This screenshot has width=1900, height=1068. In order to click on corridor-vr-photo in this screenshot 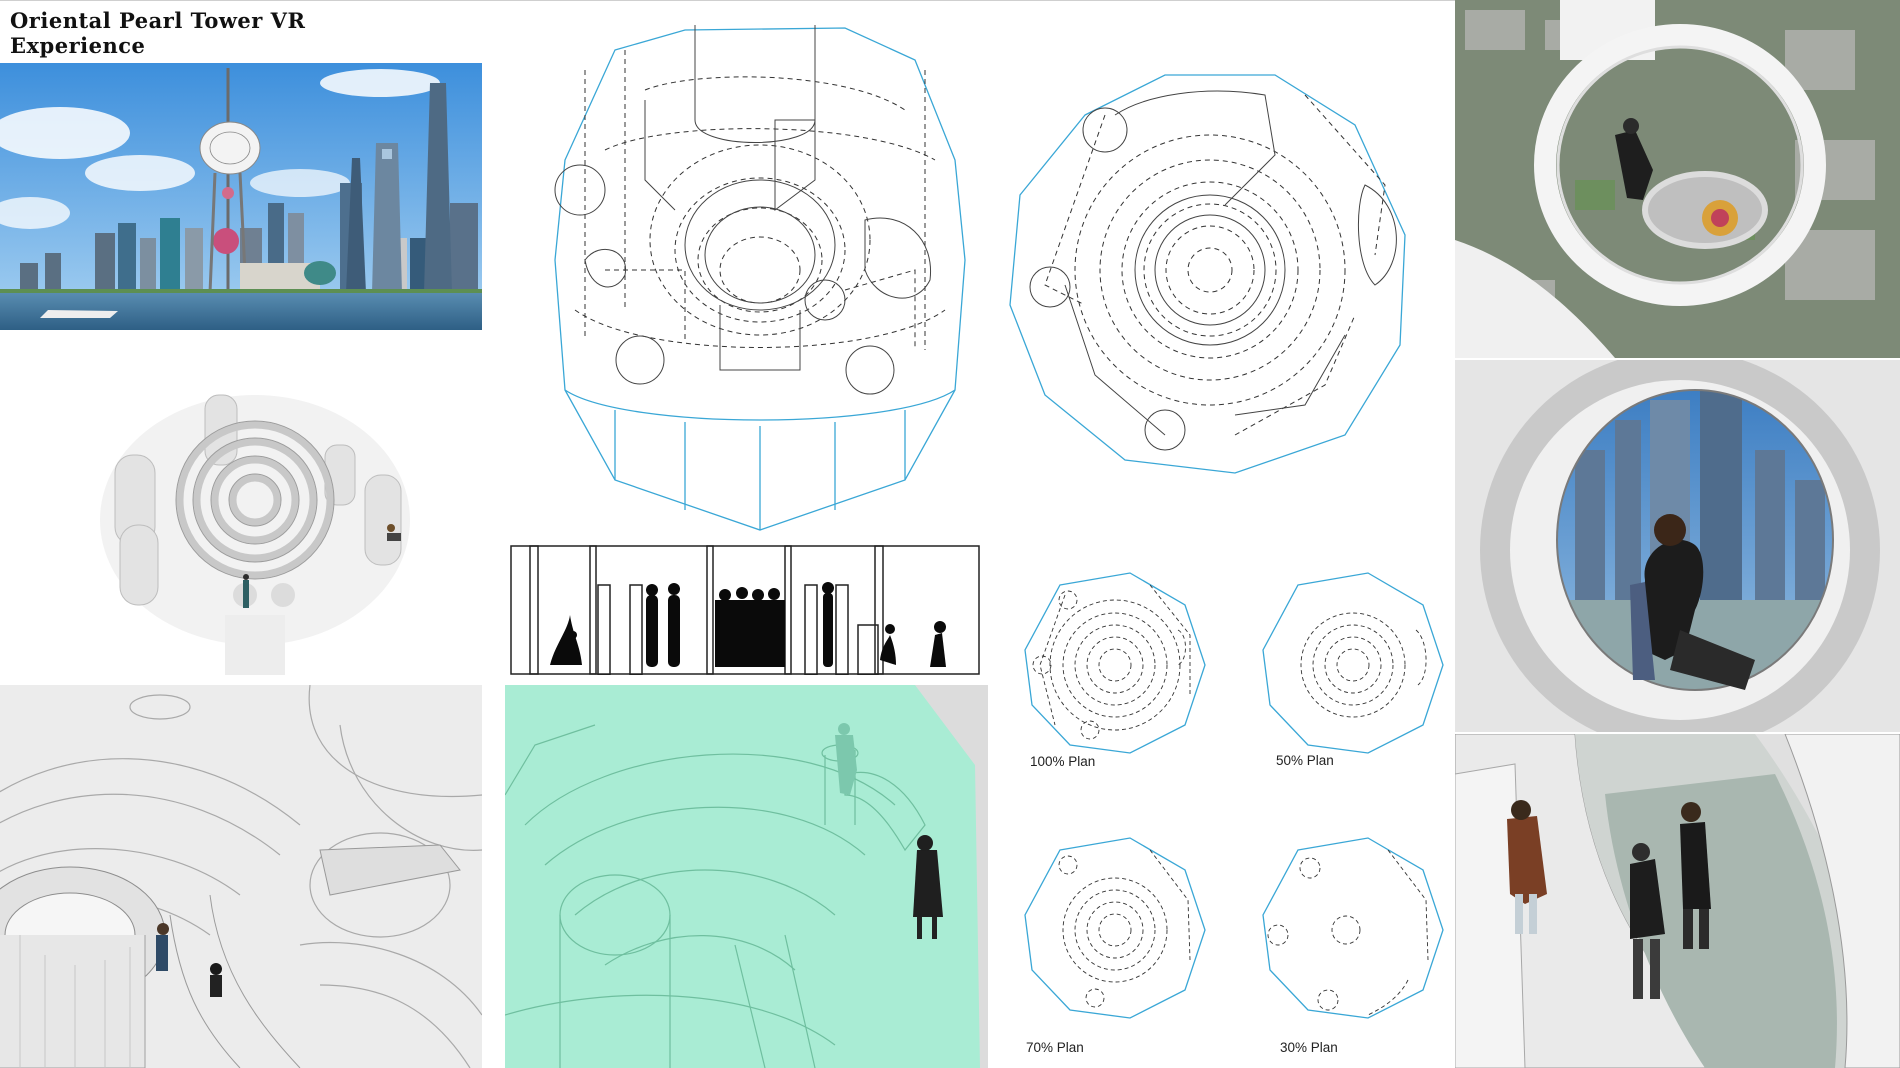, I will do `click(1677, 901)`.